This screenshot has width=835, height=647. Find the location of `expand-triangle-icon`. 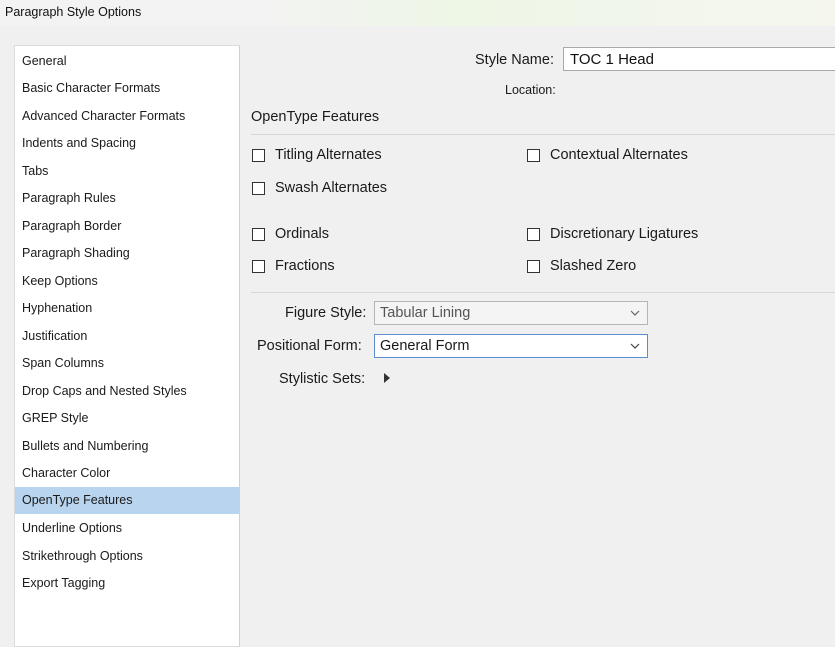

expand-triangle-icon is located at coordinates (387, 378).